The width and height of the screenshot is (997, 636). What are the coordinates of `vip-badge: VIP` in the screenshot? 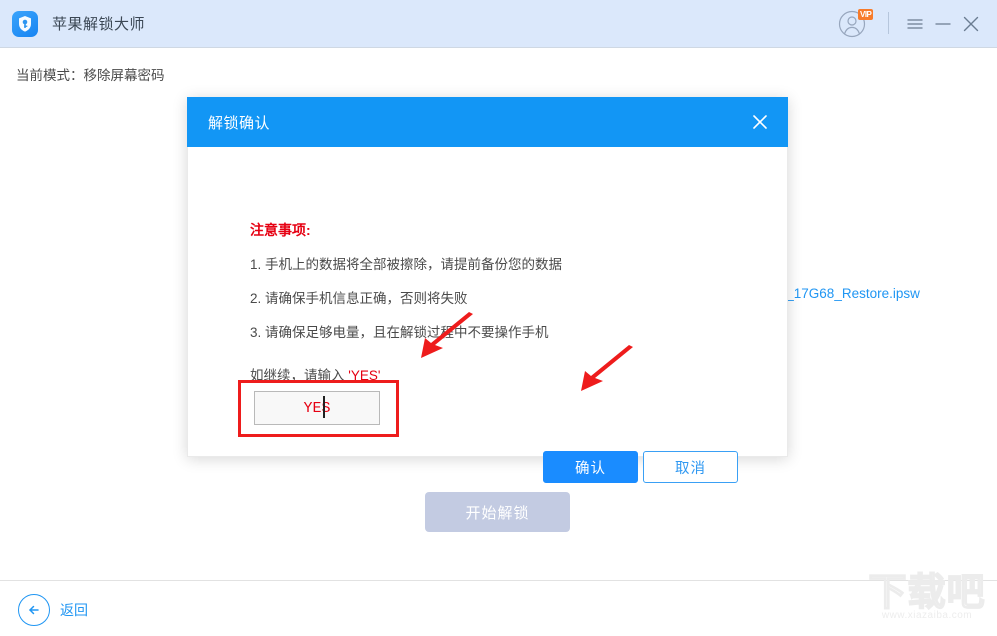 It's located at (866, 14).